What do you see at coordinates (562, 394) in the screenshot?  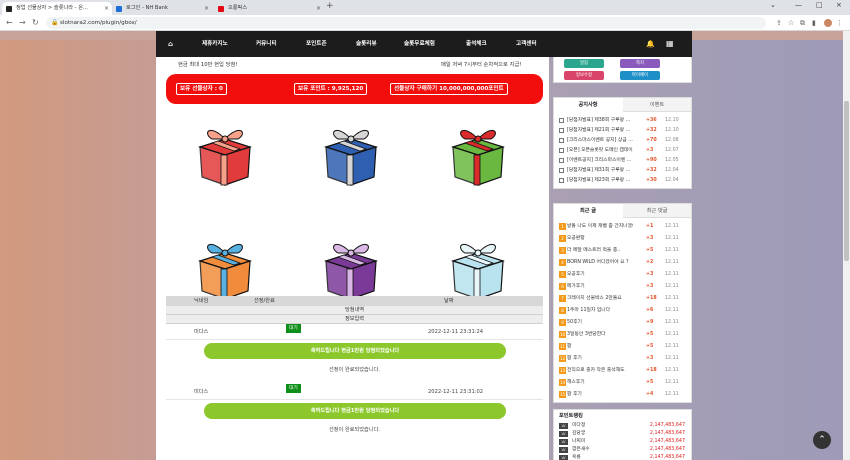 I see `rank-number: 15` at bounding box center [562, 394].